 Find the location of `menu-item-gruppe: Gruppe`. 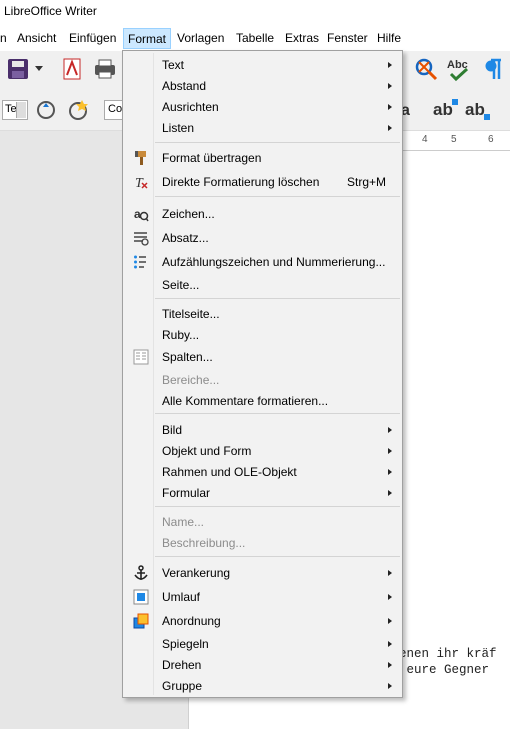

menu-item-gruppe: Gruppe is located at coordinates (262, 686).